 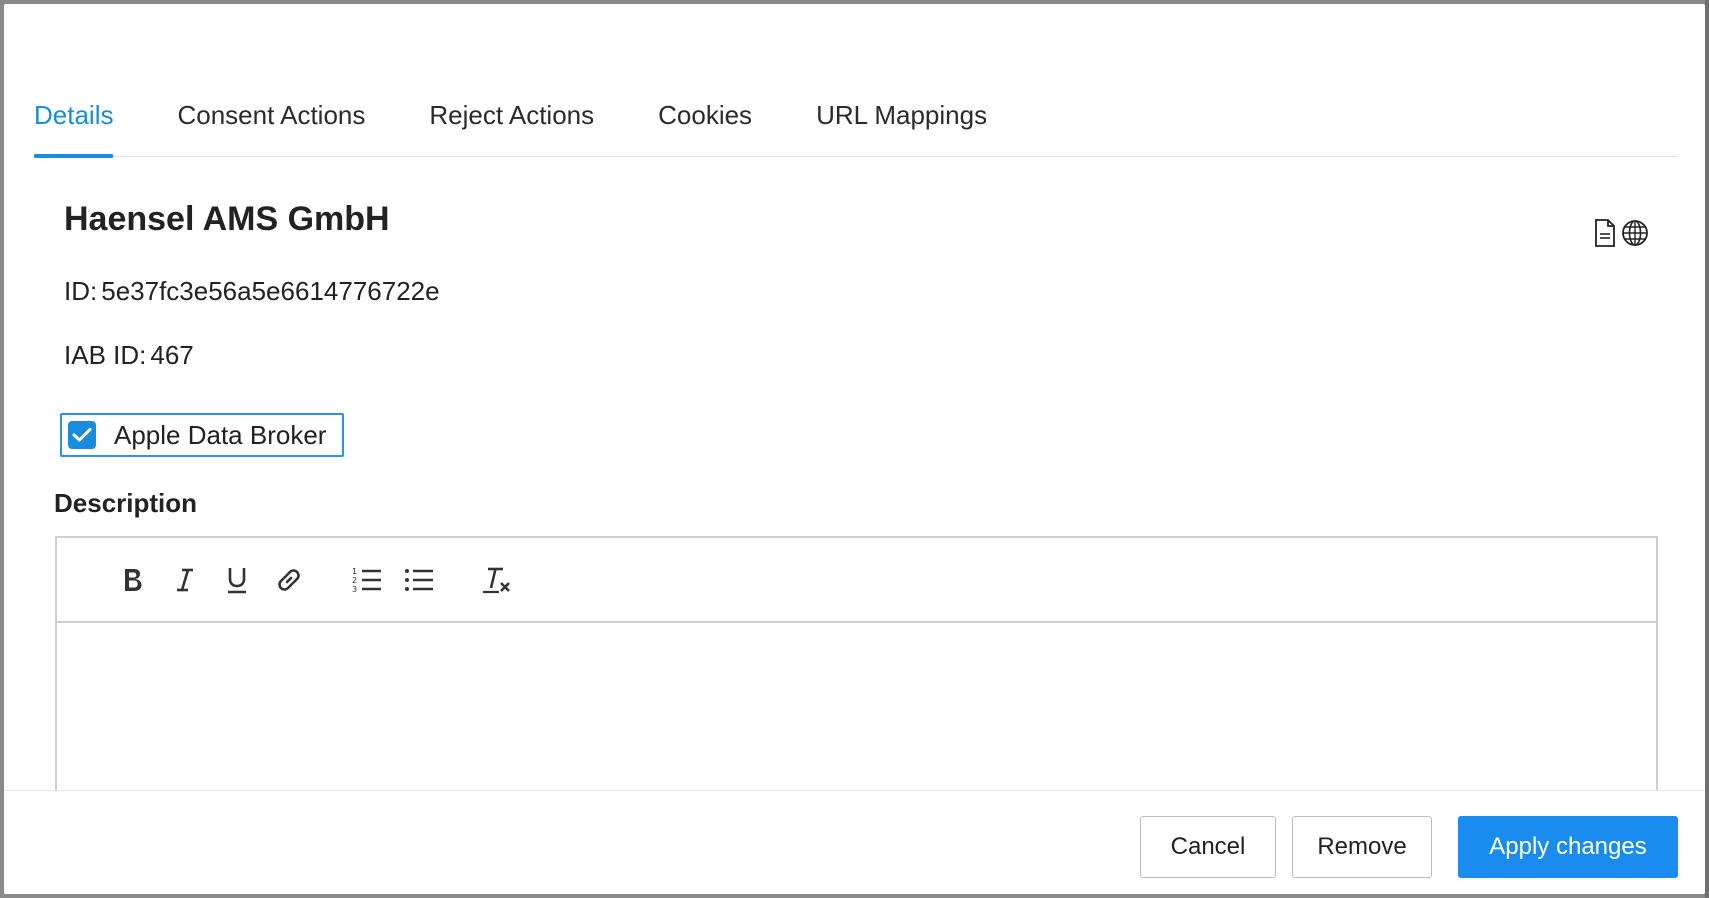 I want to click on vendor-iab-label: IAB ID:, so click(x=105, y=355).